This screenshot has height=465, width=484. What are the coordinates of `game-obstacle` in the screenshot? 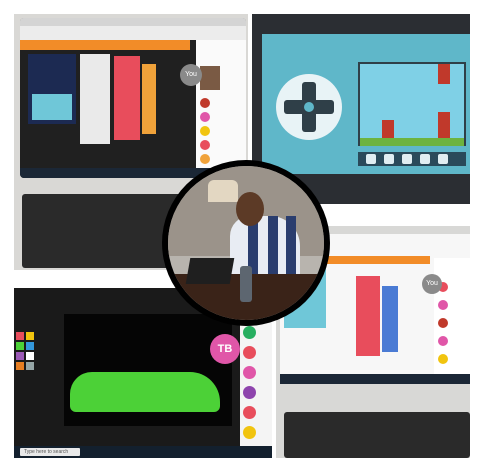 It's located at (444, 74).